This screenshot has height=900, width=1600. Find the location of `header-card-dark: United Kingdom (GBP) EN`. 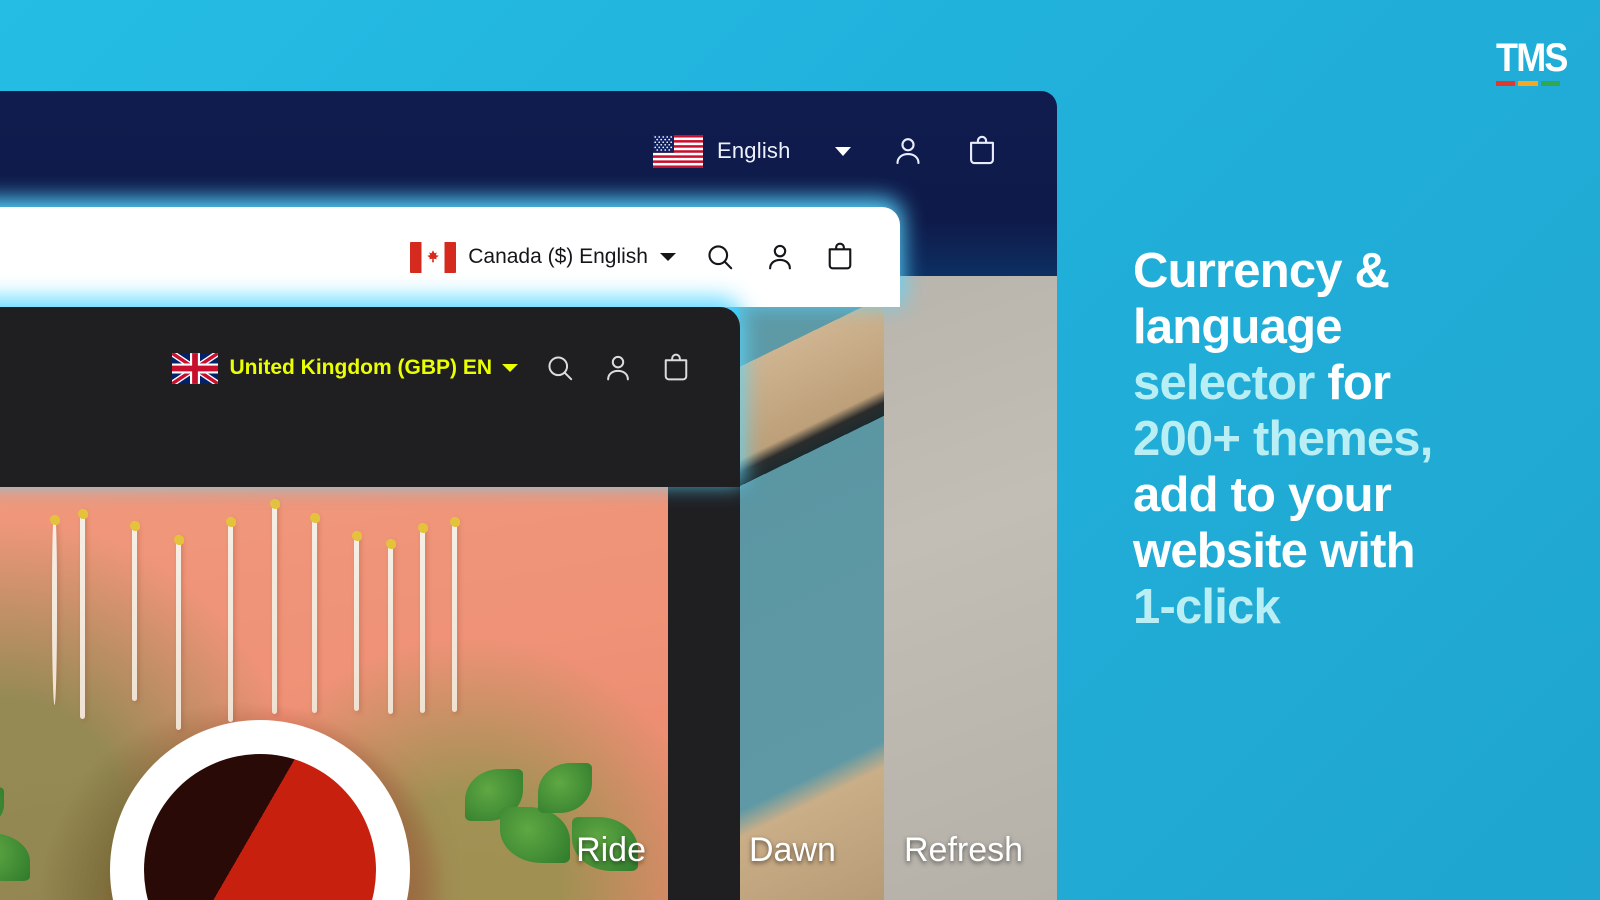

header-card-dark: United Kingdom (GBP) EN is located at coordinates (370, 397).